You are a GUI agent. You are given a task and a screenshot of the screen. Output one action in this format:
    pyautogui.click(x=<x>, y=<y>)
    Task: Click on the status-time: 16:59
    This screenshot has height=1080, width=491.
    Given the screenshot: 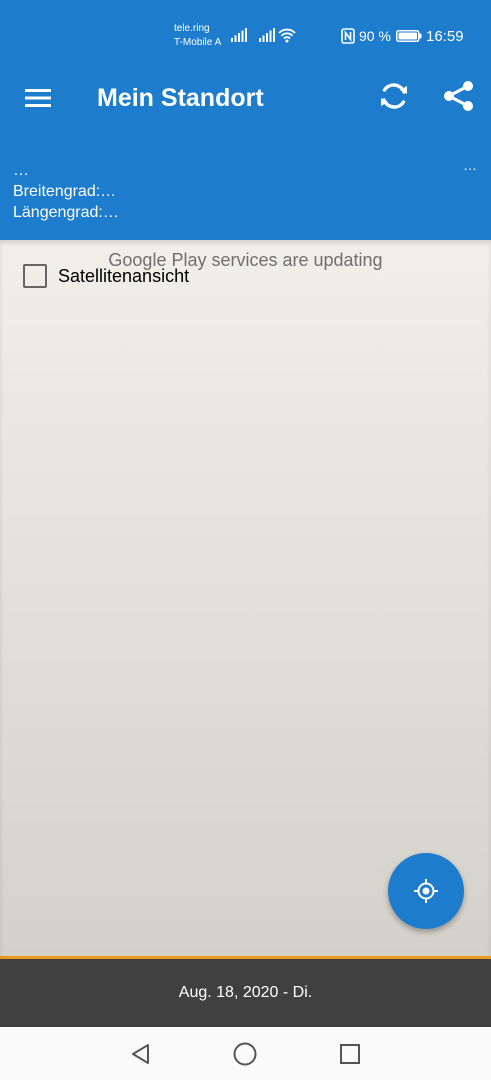 What is the action you would take?
    pyautogui.click(x=445, y=36)
    